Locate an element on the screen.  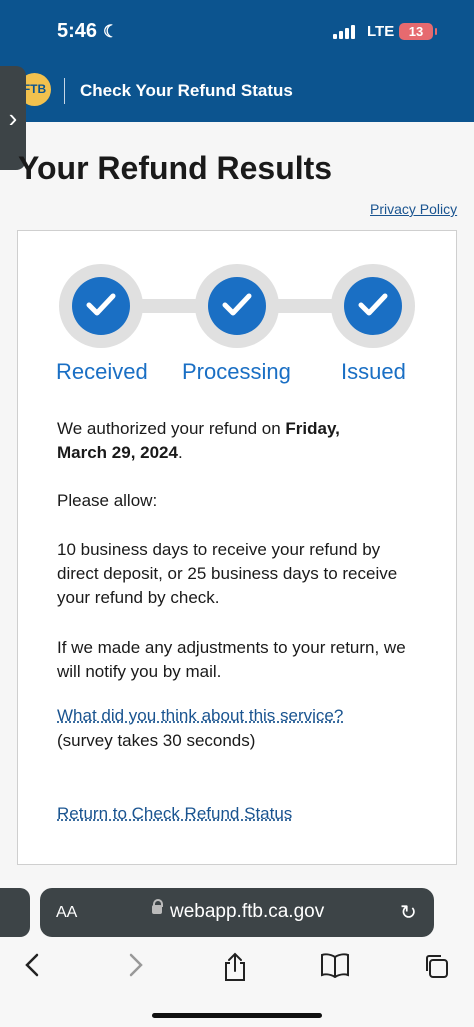
survey-note: (survey takes 30 seconds) is located at coordinates (156, 740).